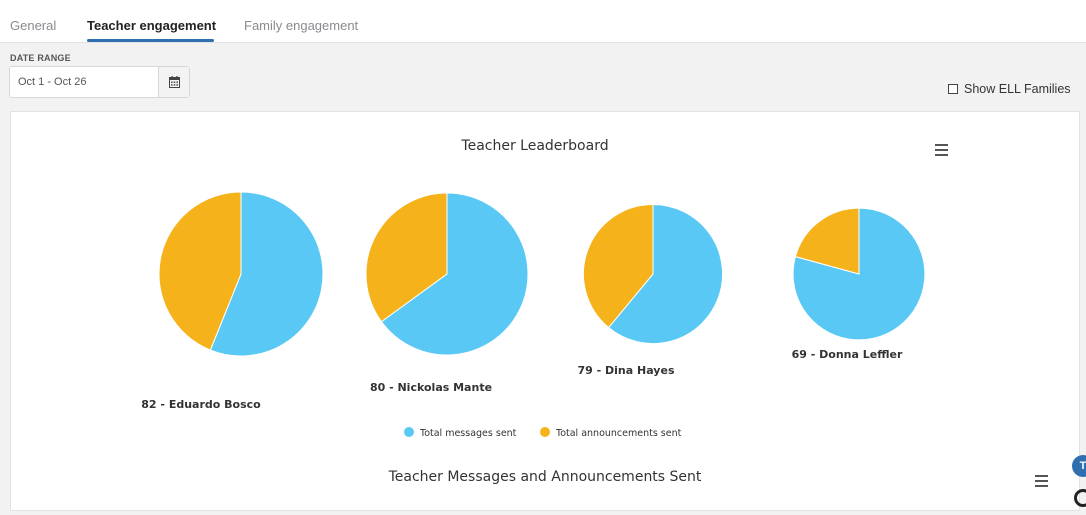  I want to click on pie-1: 82 - Eduardo Bosco, so click(232, 301).